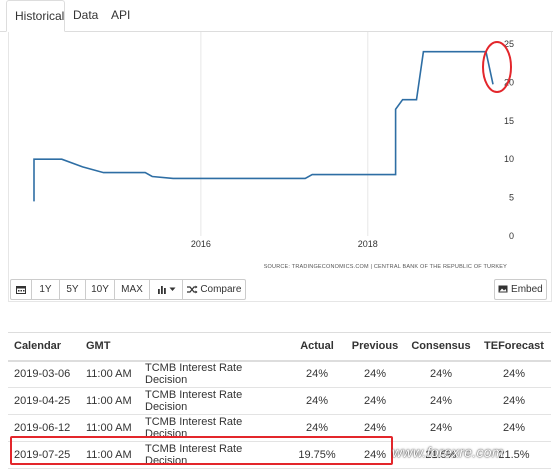 The image size is (553, 469). What do you see at coordinates (448, 452) in the screenshot?
I see `watermark: www.forexre.com` at bounding box center [448, 452].